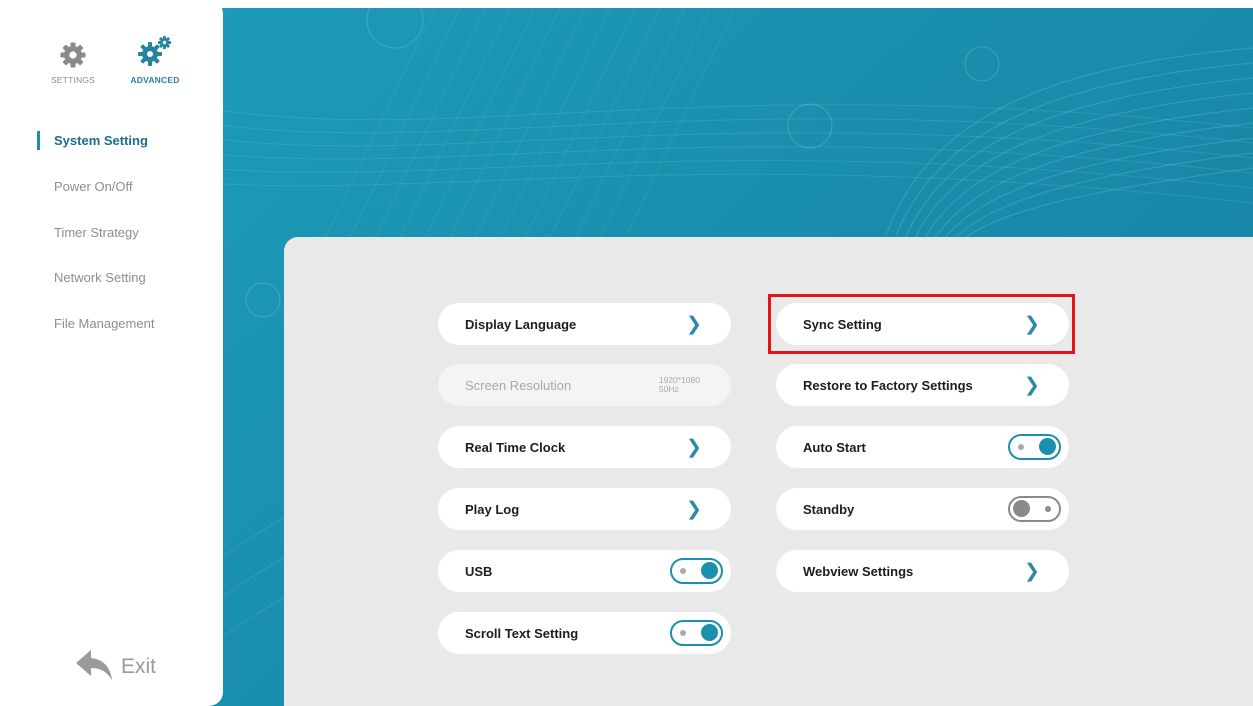 The image size is (1253, 706). What do you see at coordinates (696, 571) in the screenshot?
I see `usb-toggle` at bounding box center [696, 571].